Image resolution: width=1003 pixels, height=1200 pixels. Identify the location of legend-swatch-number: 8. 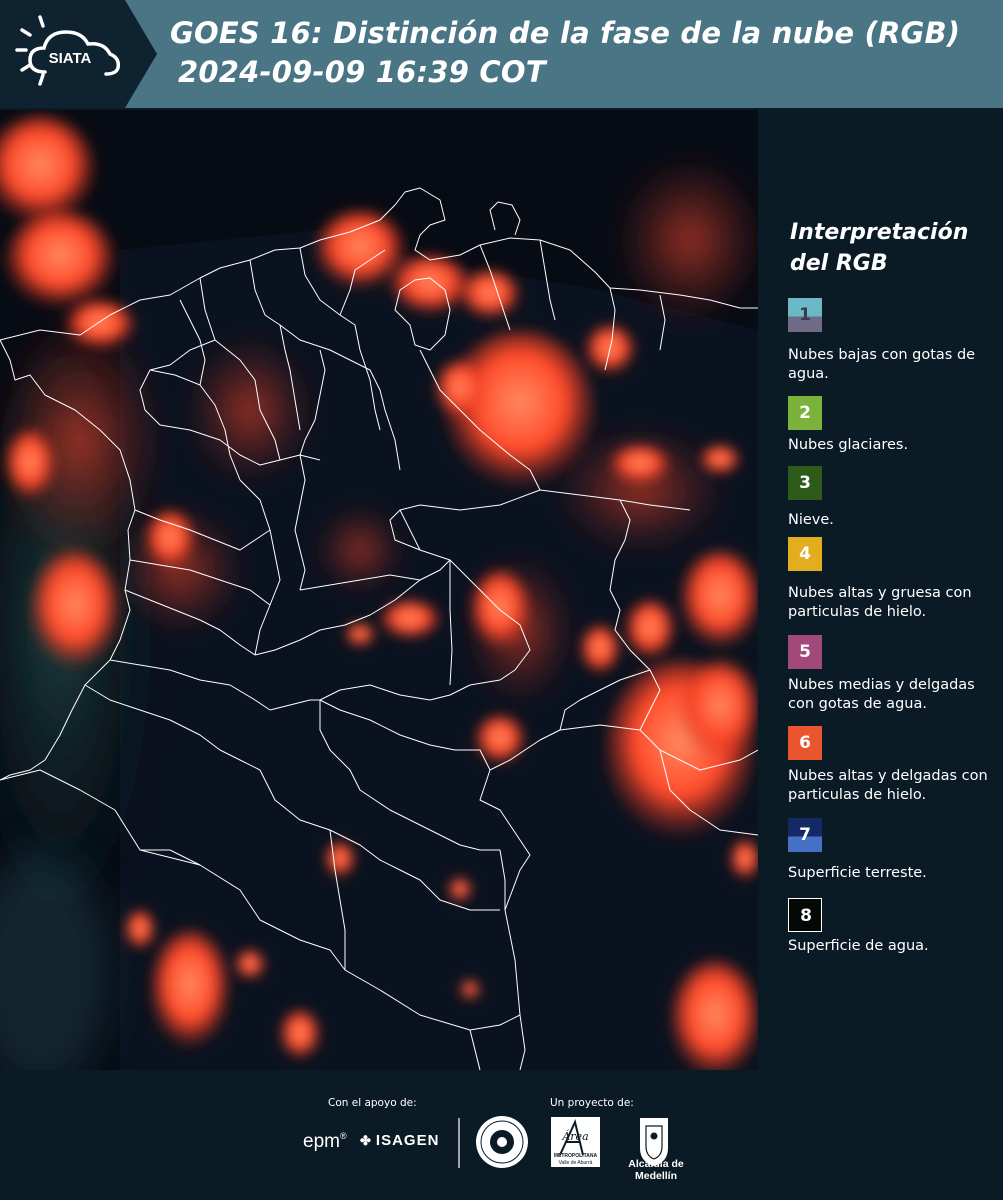
(806, 916).